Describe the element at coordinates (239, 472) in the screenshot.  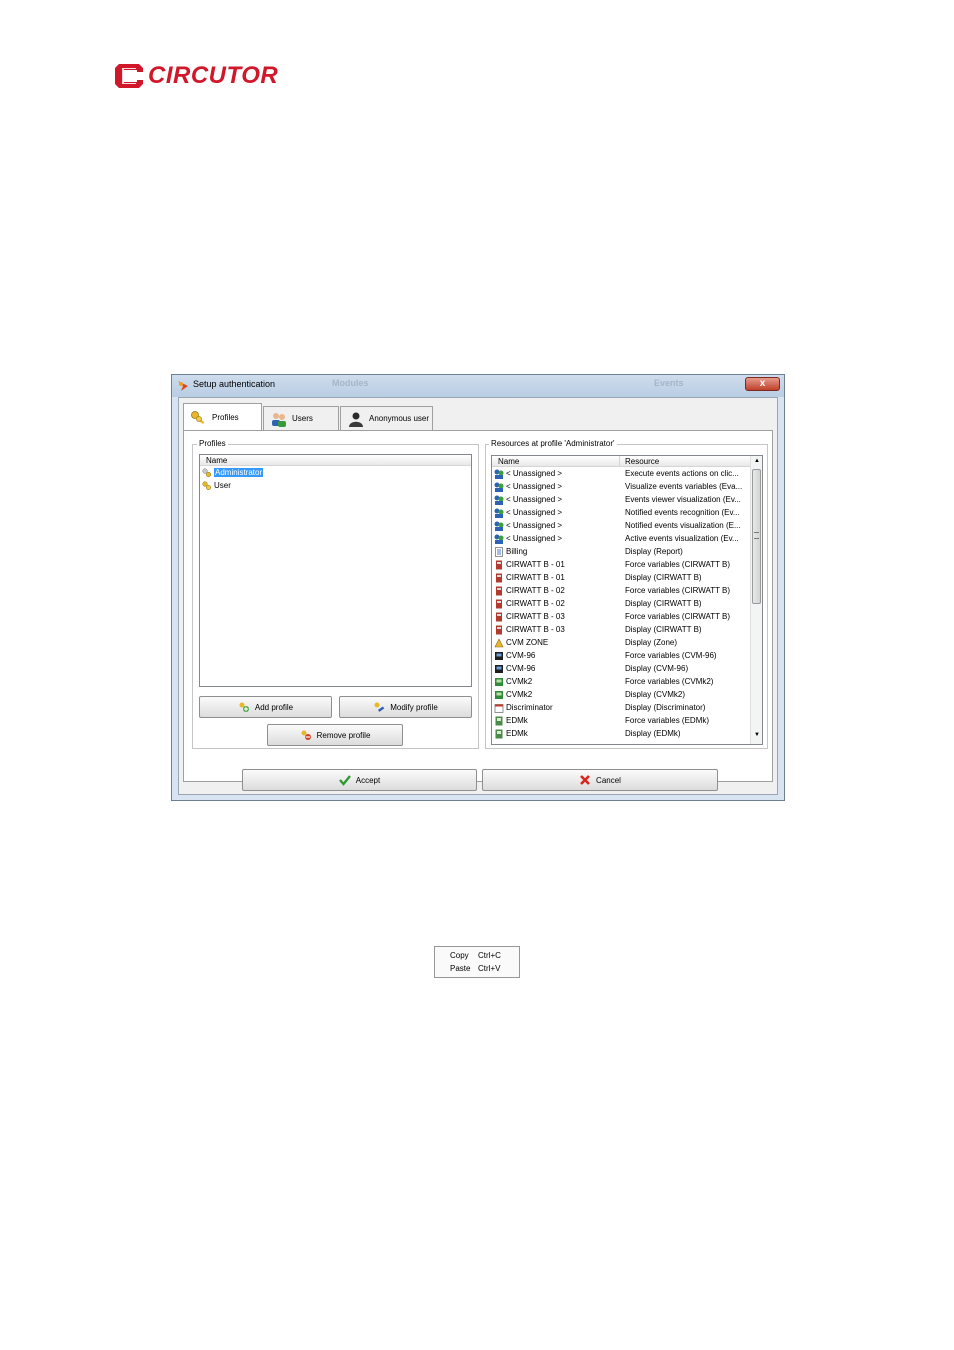
I see `profile-name: Administrator` at that location.